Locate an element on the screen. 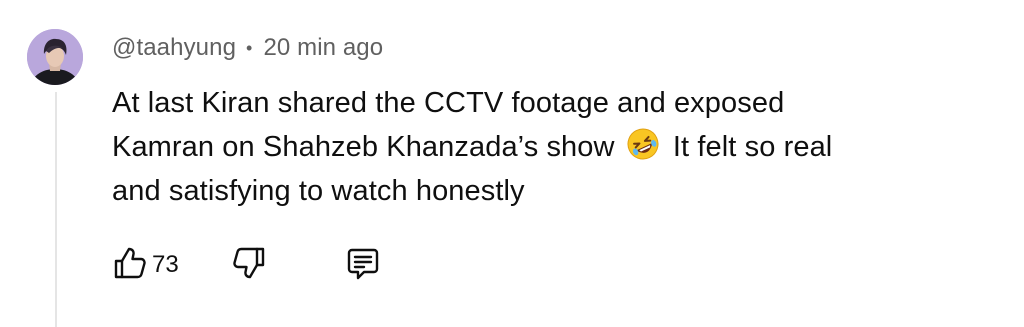  like-count: 73 is located at coordinates (165, 264).